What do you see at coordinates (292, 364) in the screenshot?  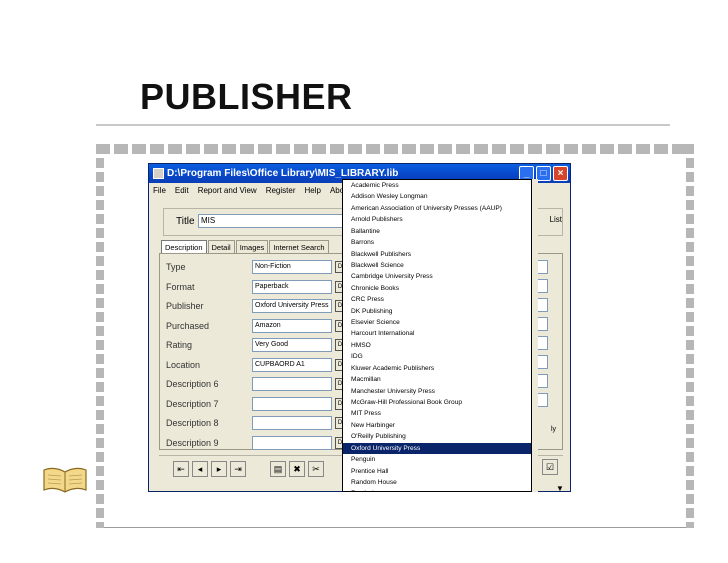 I see `location-input: CUPBAORD A1` at bounding box center [292, 364].